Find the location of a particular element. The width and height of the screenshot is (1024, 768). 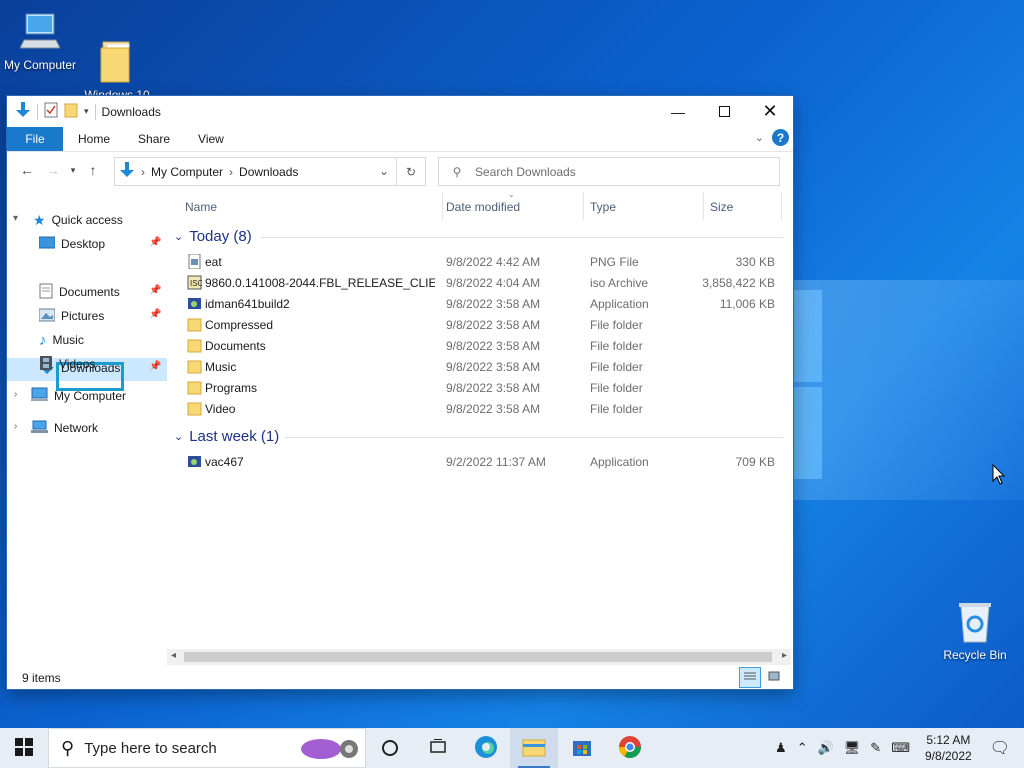

system-tray: ♟ ⌃ 🔊 🖥 ✎ ⌨ 5:12 AM 9/8/2022 🗨 is located at coordinates (897, 748).